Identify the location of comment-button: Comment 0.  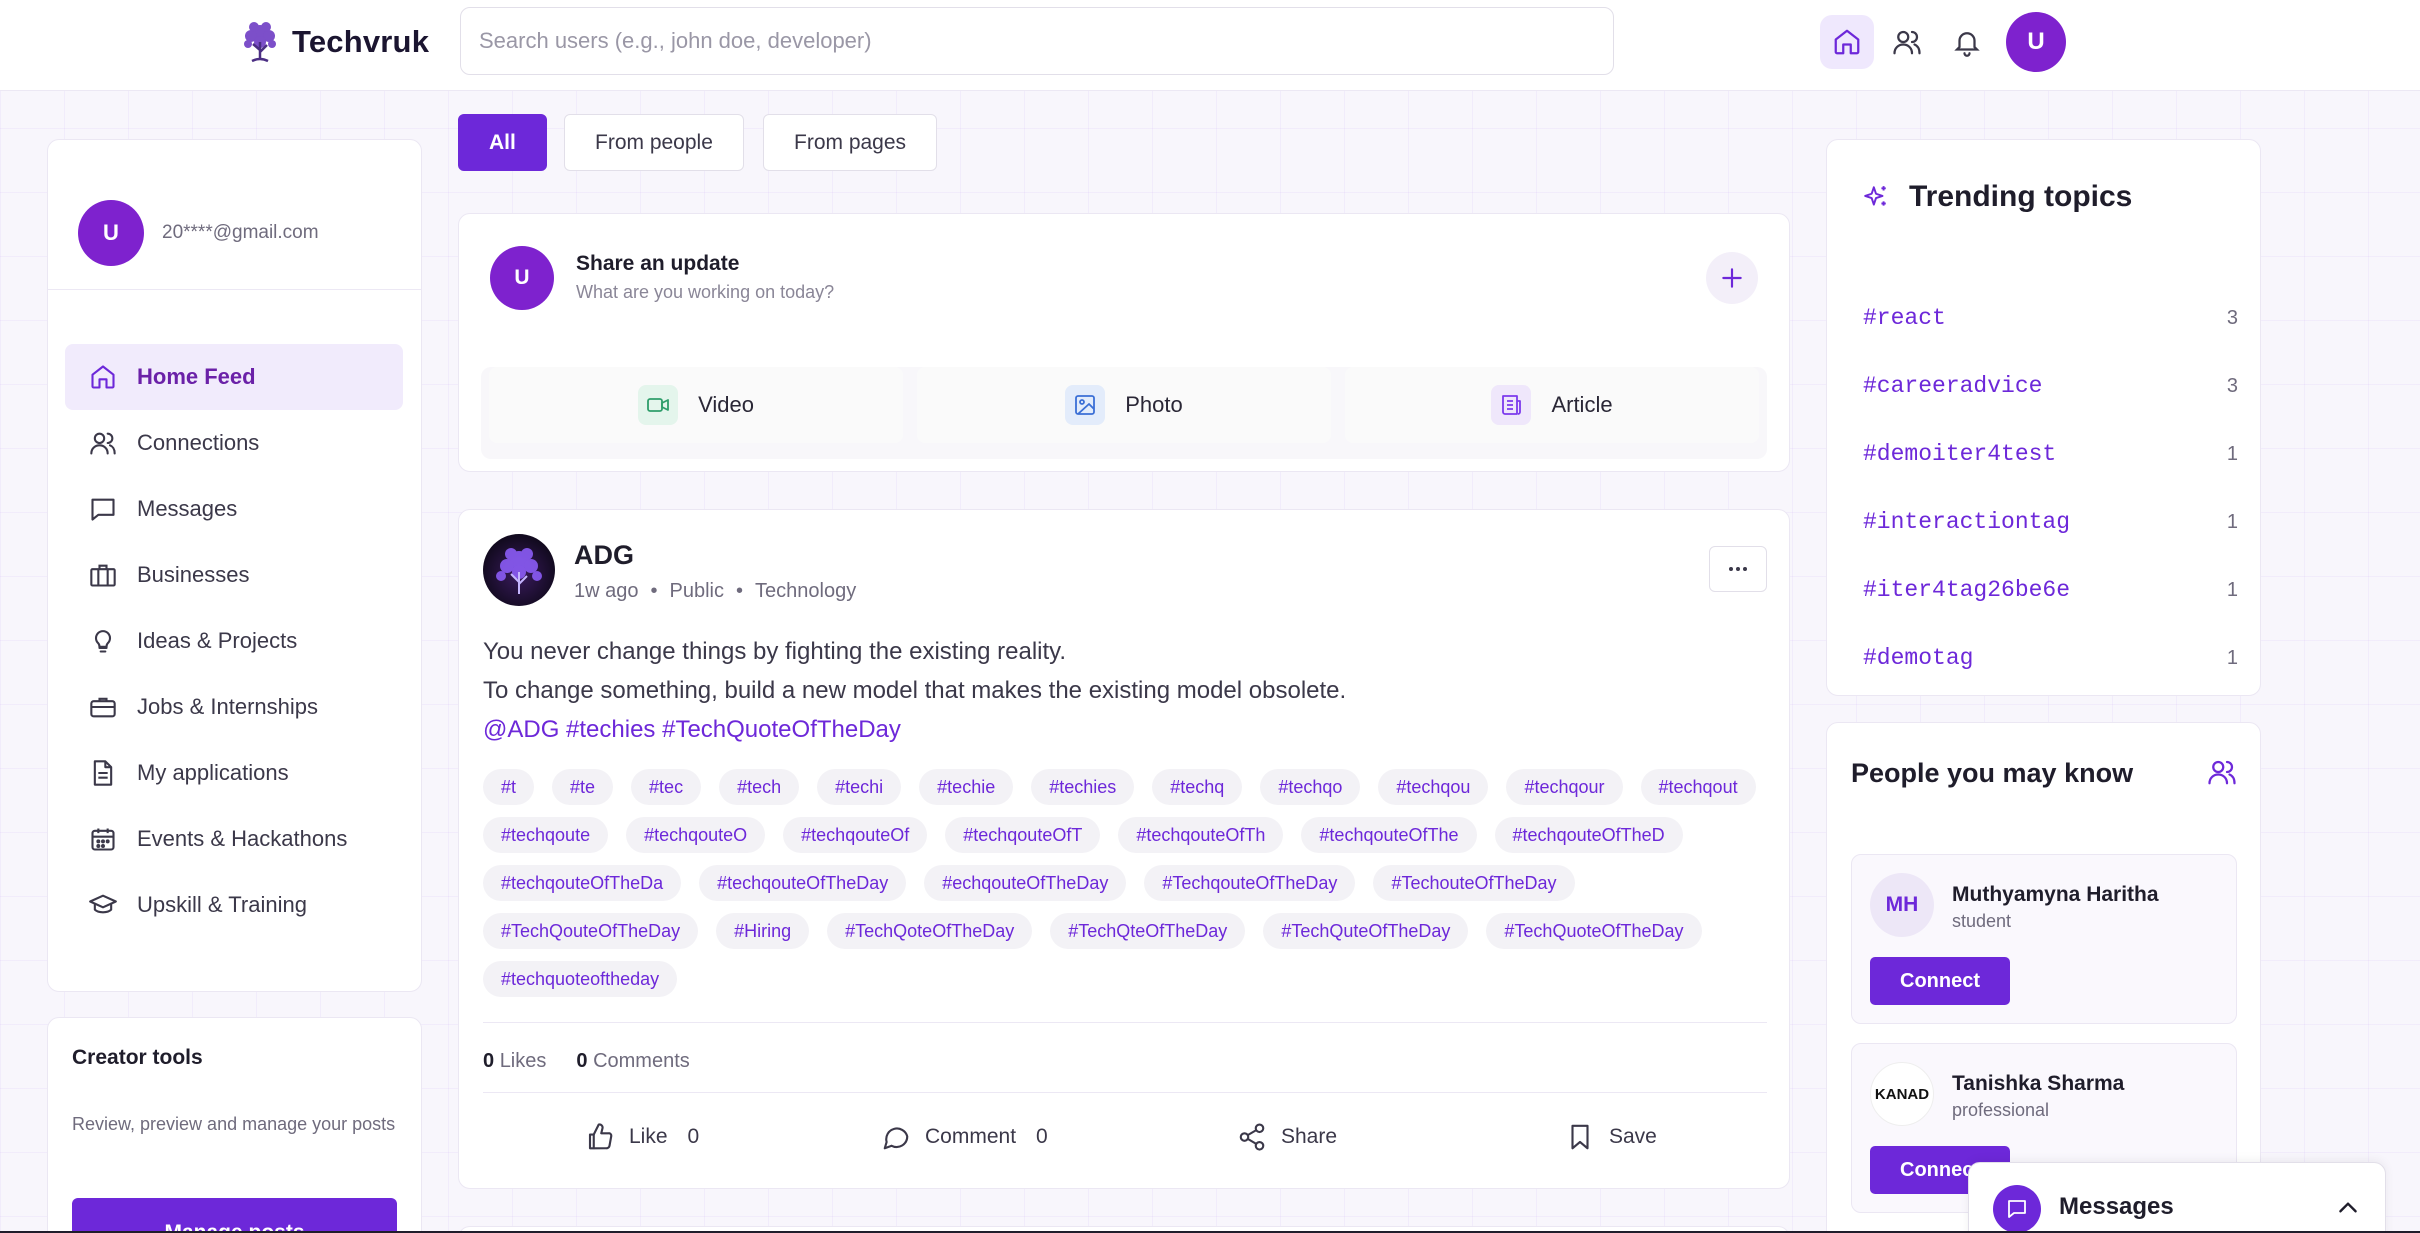
(964, 1137).